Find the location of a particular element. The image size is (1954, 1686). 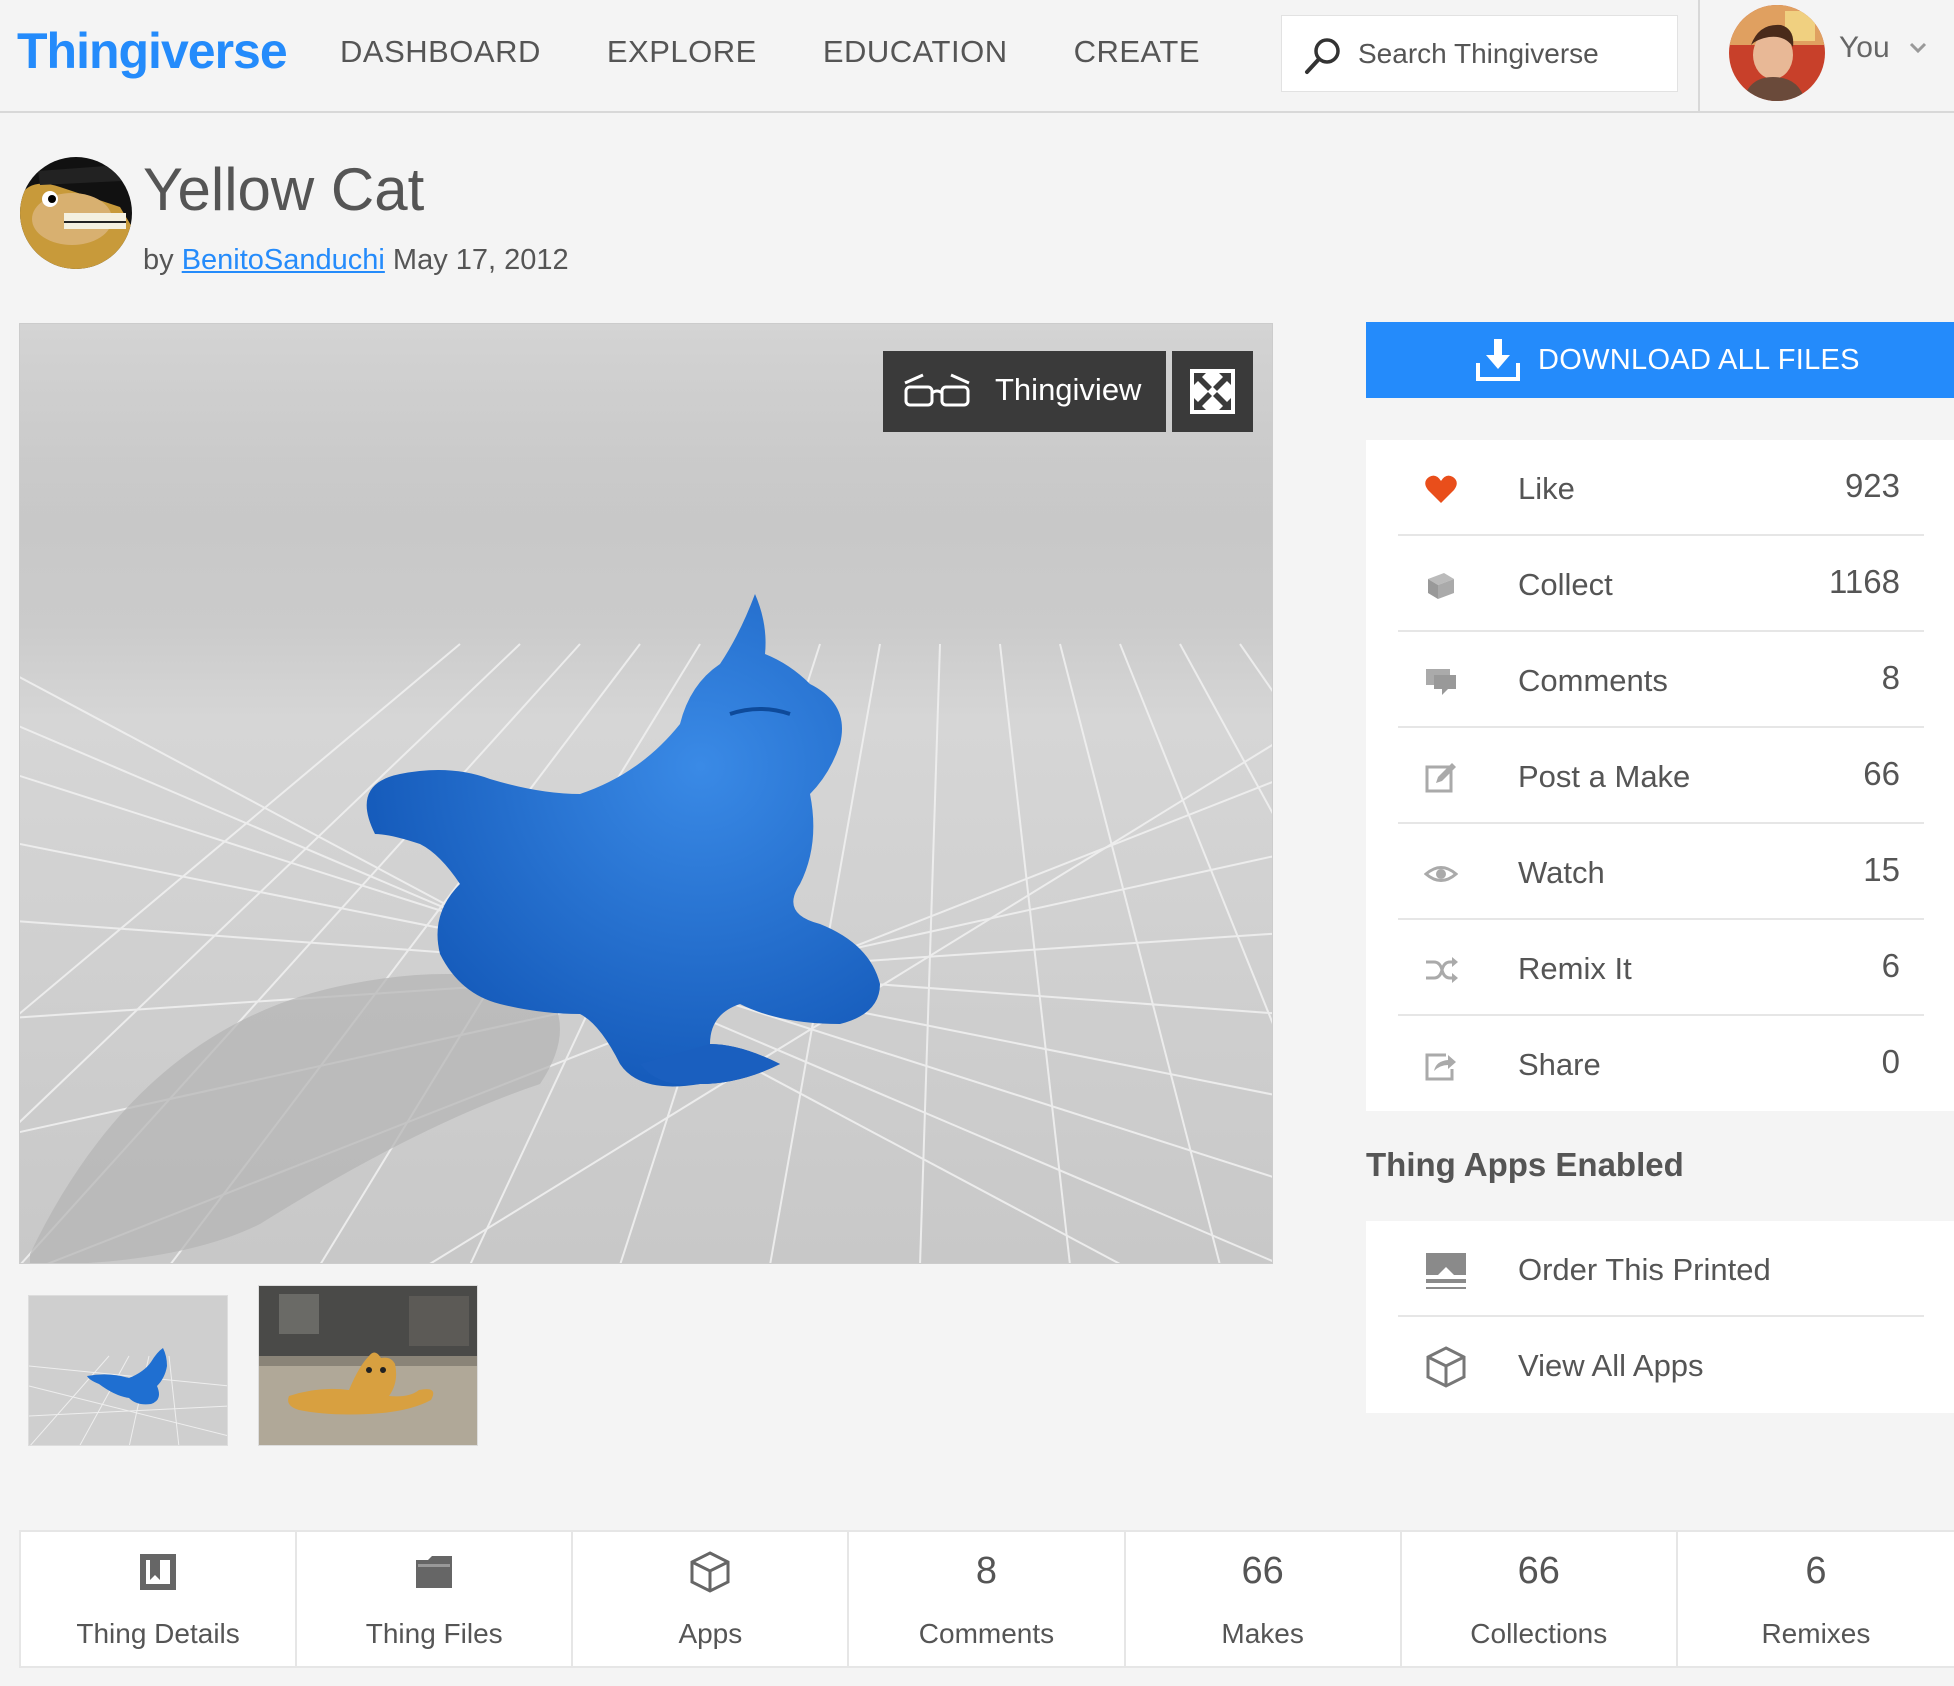

tab-label: Apps is located at coordinates (710, 1633).